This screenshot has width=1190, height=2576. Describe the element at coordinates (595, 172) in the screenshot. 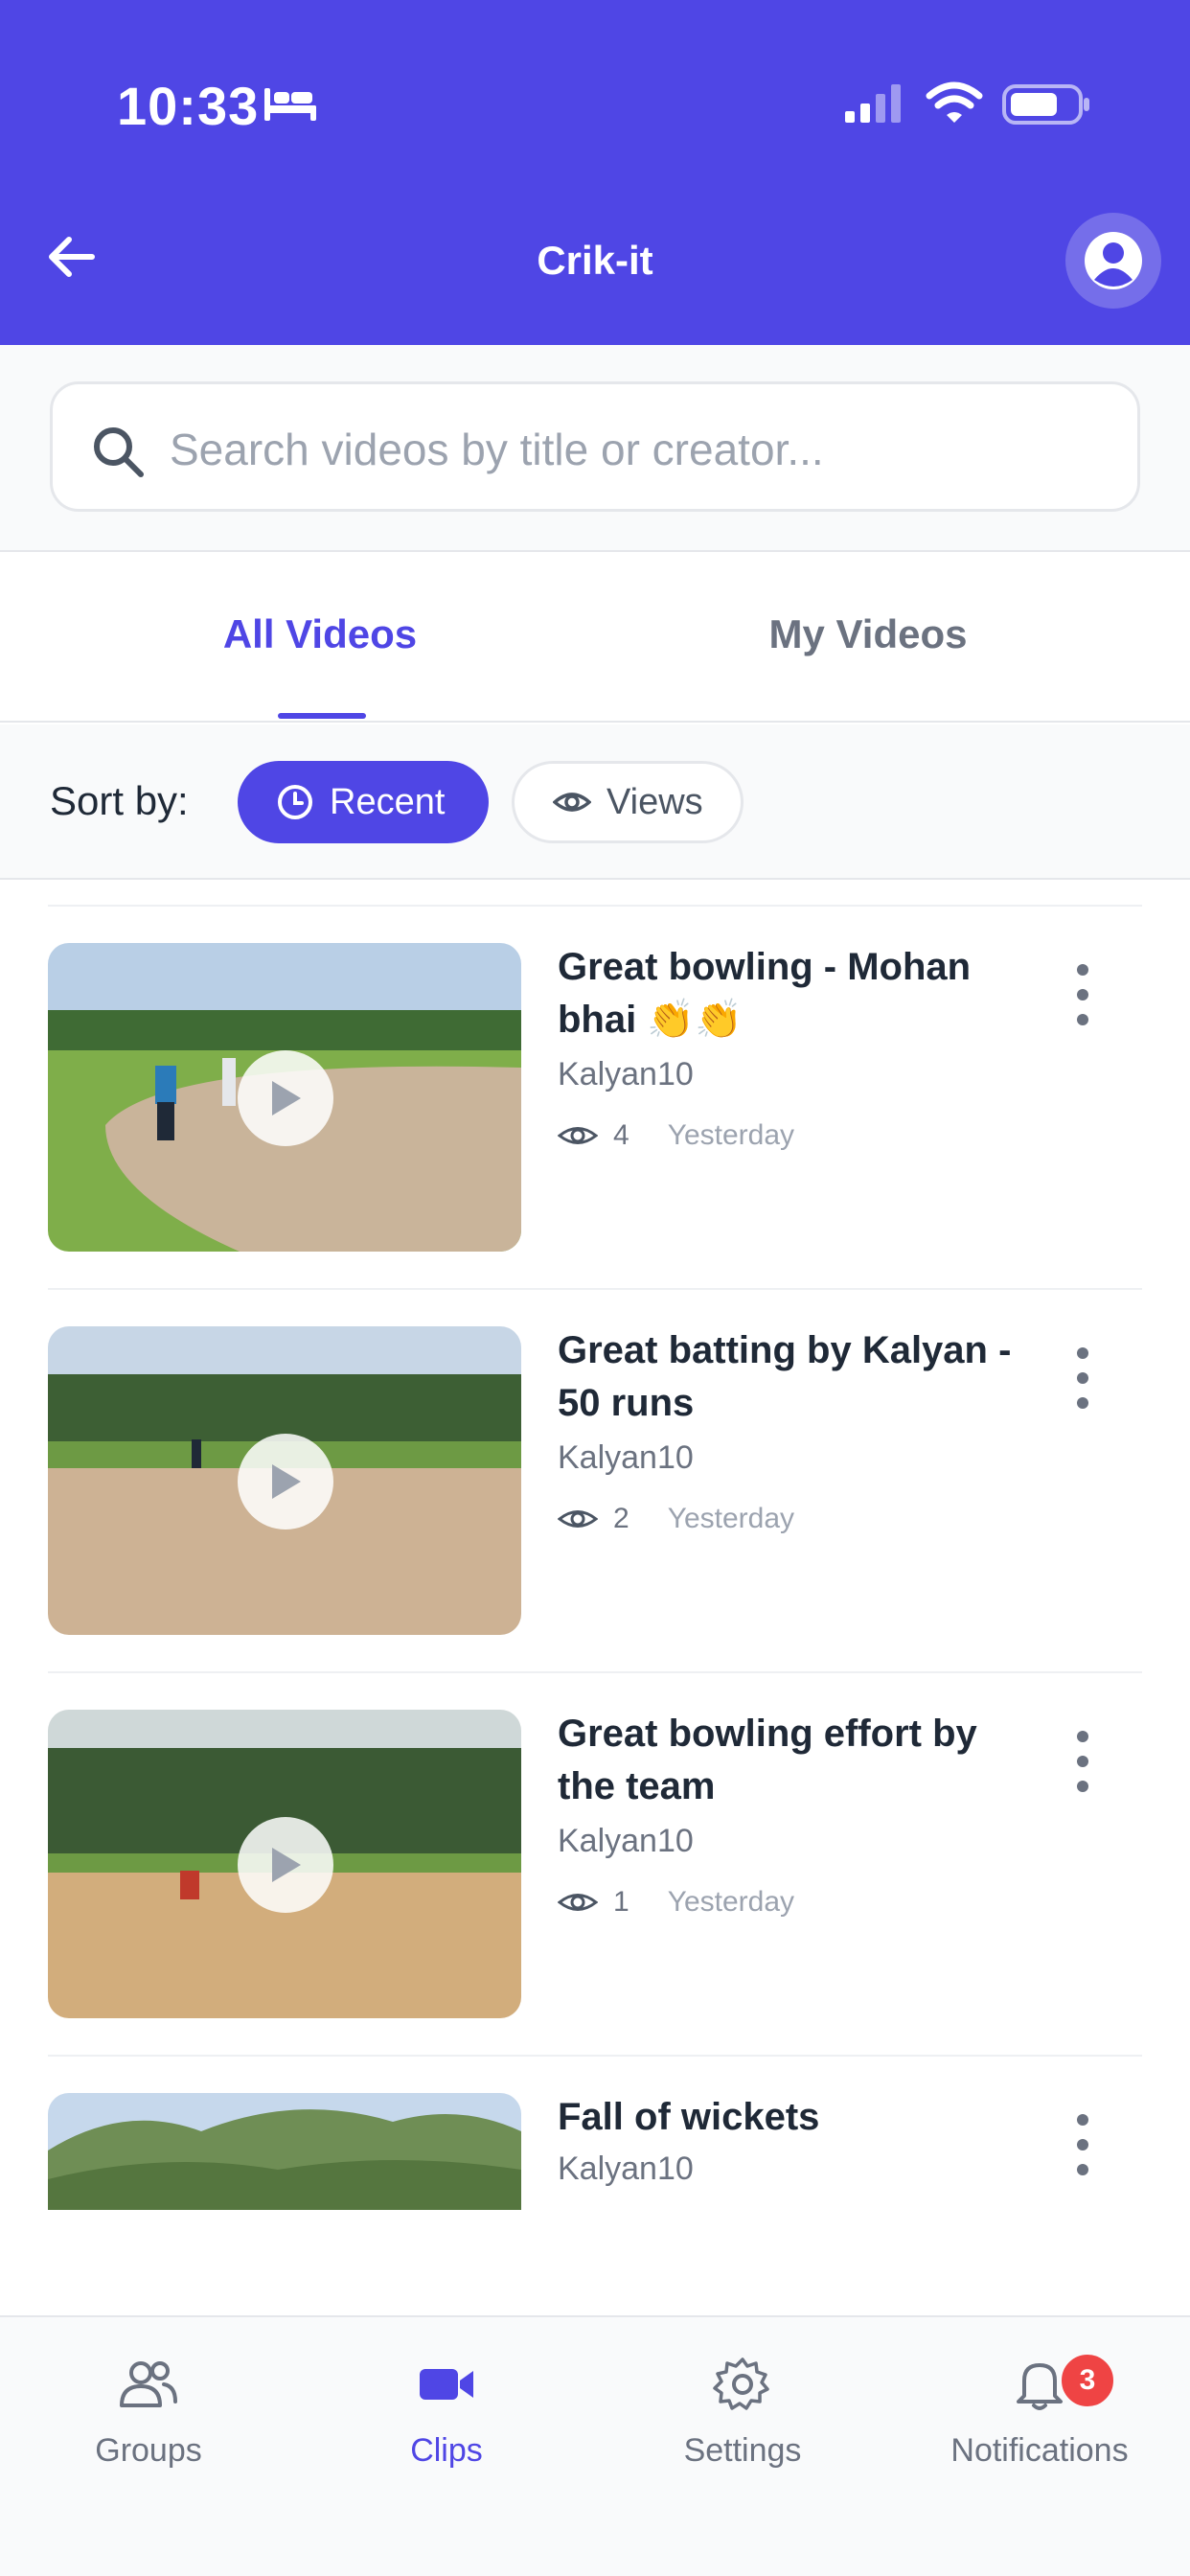

I see `app-header: 10:33 Crik-it` at that location.